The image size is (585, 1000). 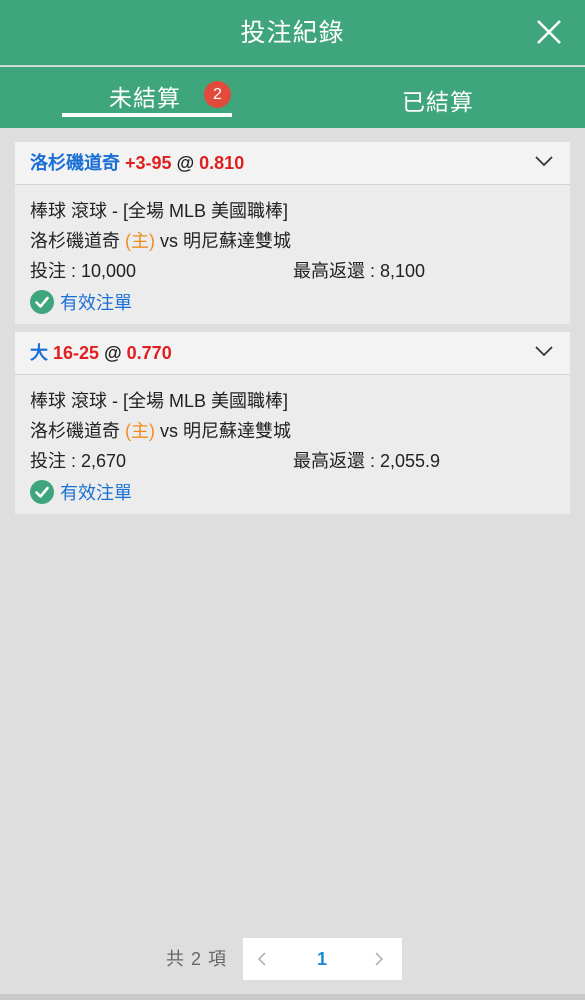 I want to click on bet-selection: 大, so click(x=39, y=353).